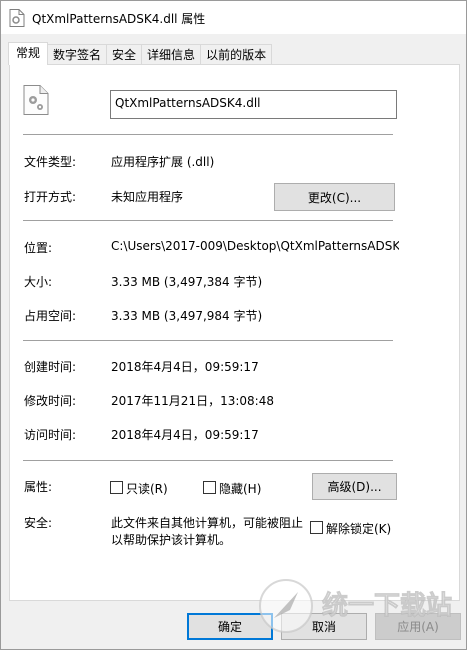 This screenshot has width=467, height=650. What do you see at coordinates (253, 104) in the screenshot?
I see `file-name-input: QtXmlPatternsADSK4.dll` at bounding box center [253, 104].